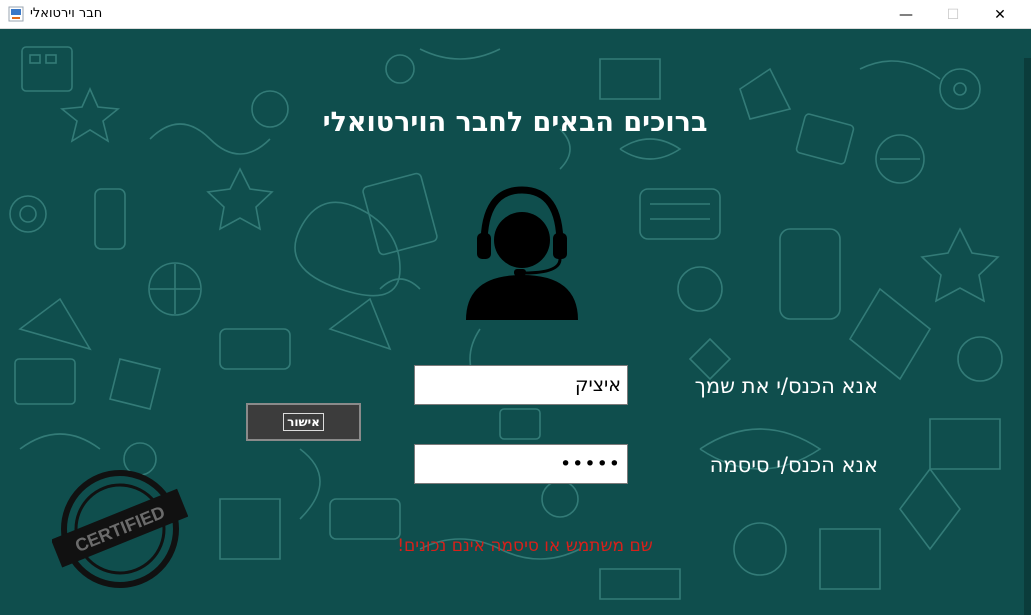  What do you see at coordinates (525, 546) in the screenshot?
I see `error-message: שם משתמש או סיסמה אינם נכונים!` at bounding box center [525, 546].